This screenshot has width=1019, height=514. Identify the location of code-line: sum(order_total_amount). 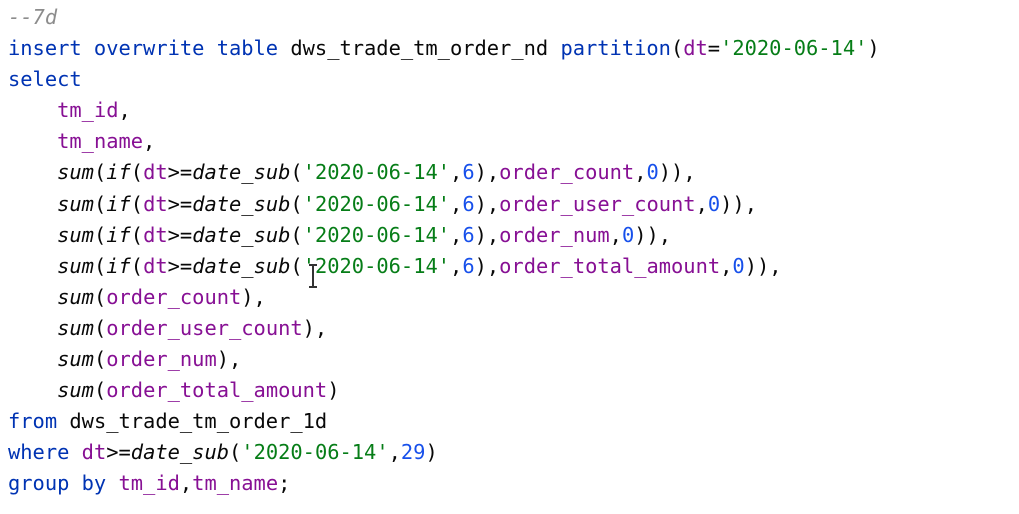
(444, 390).